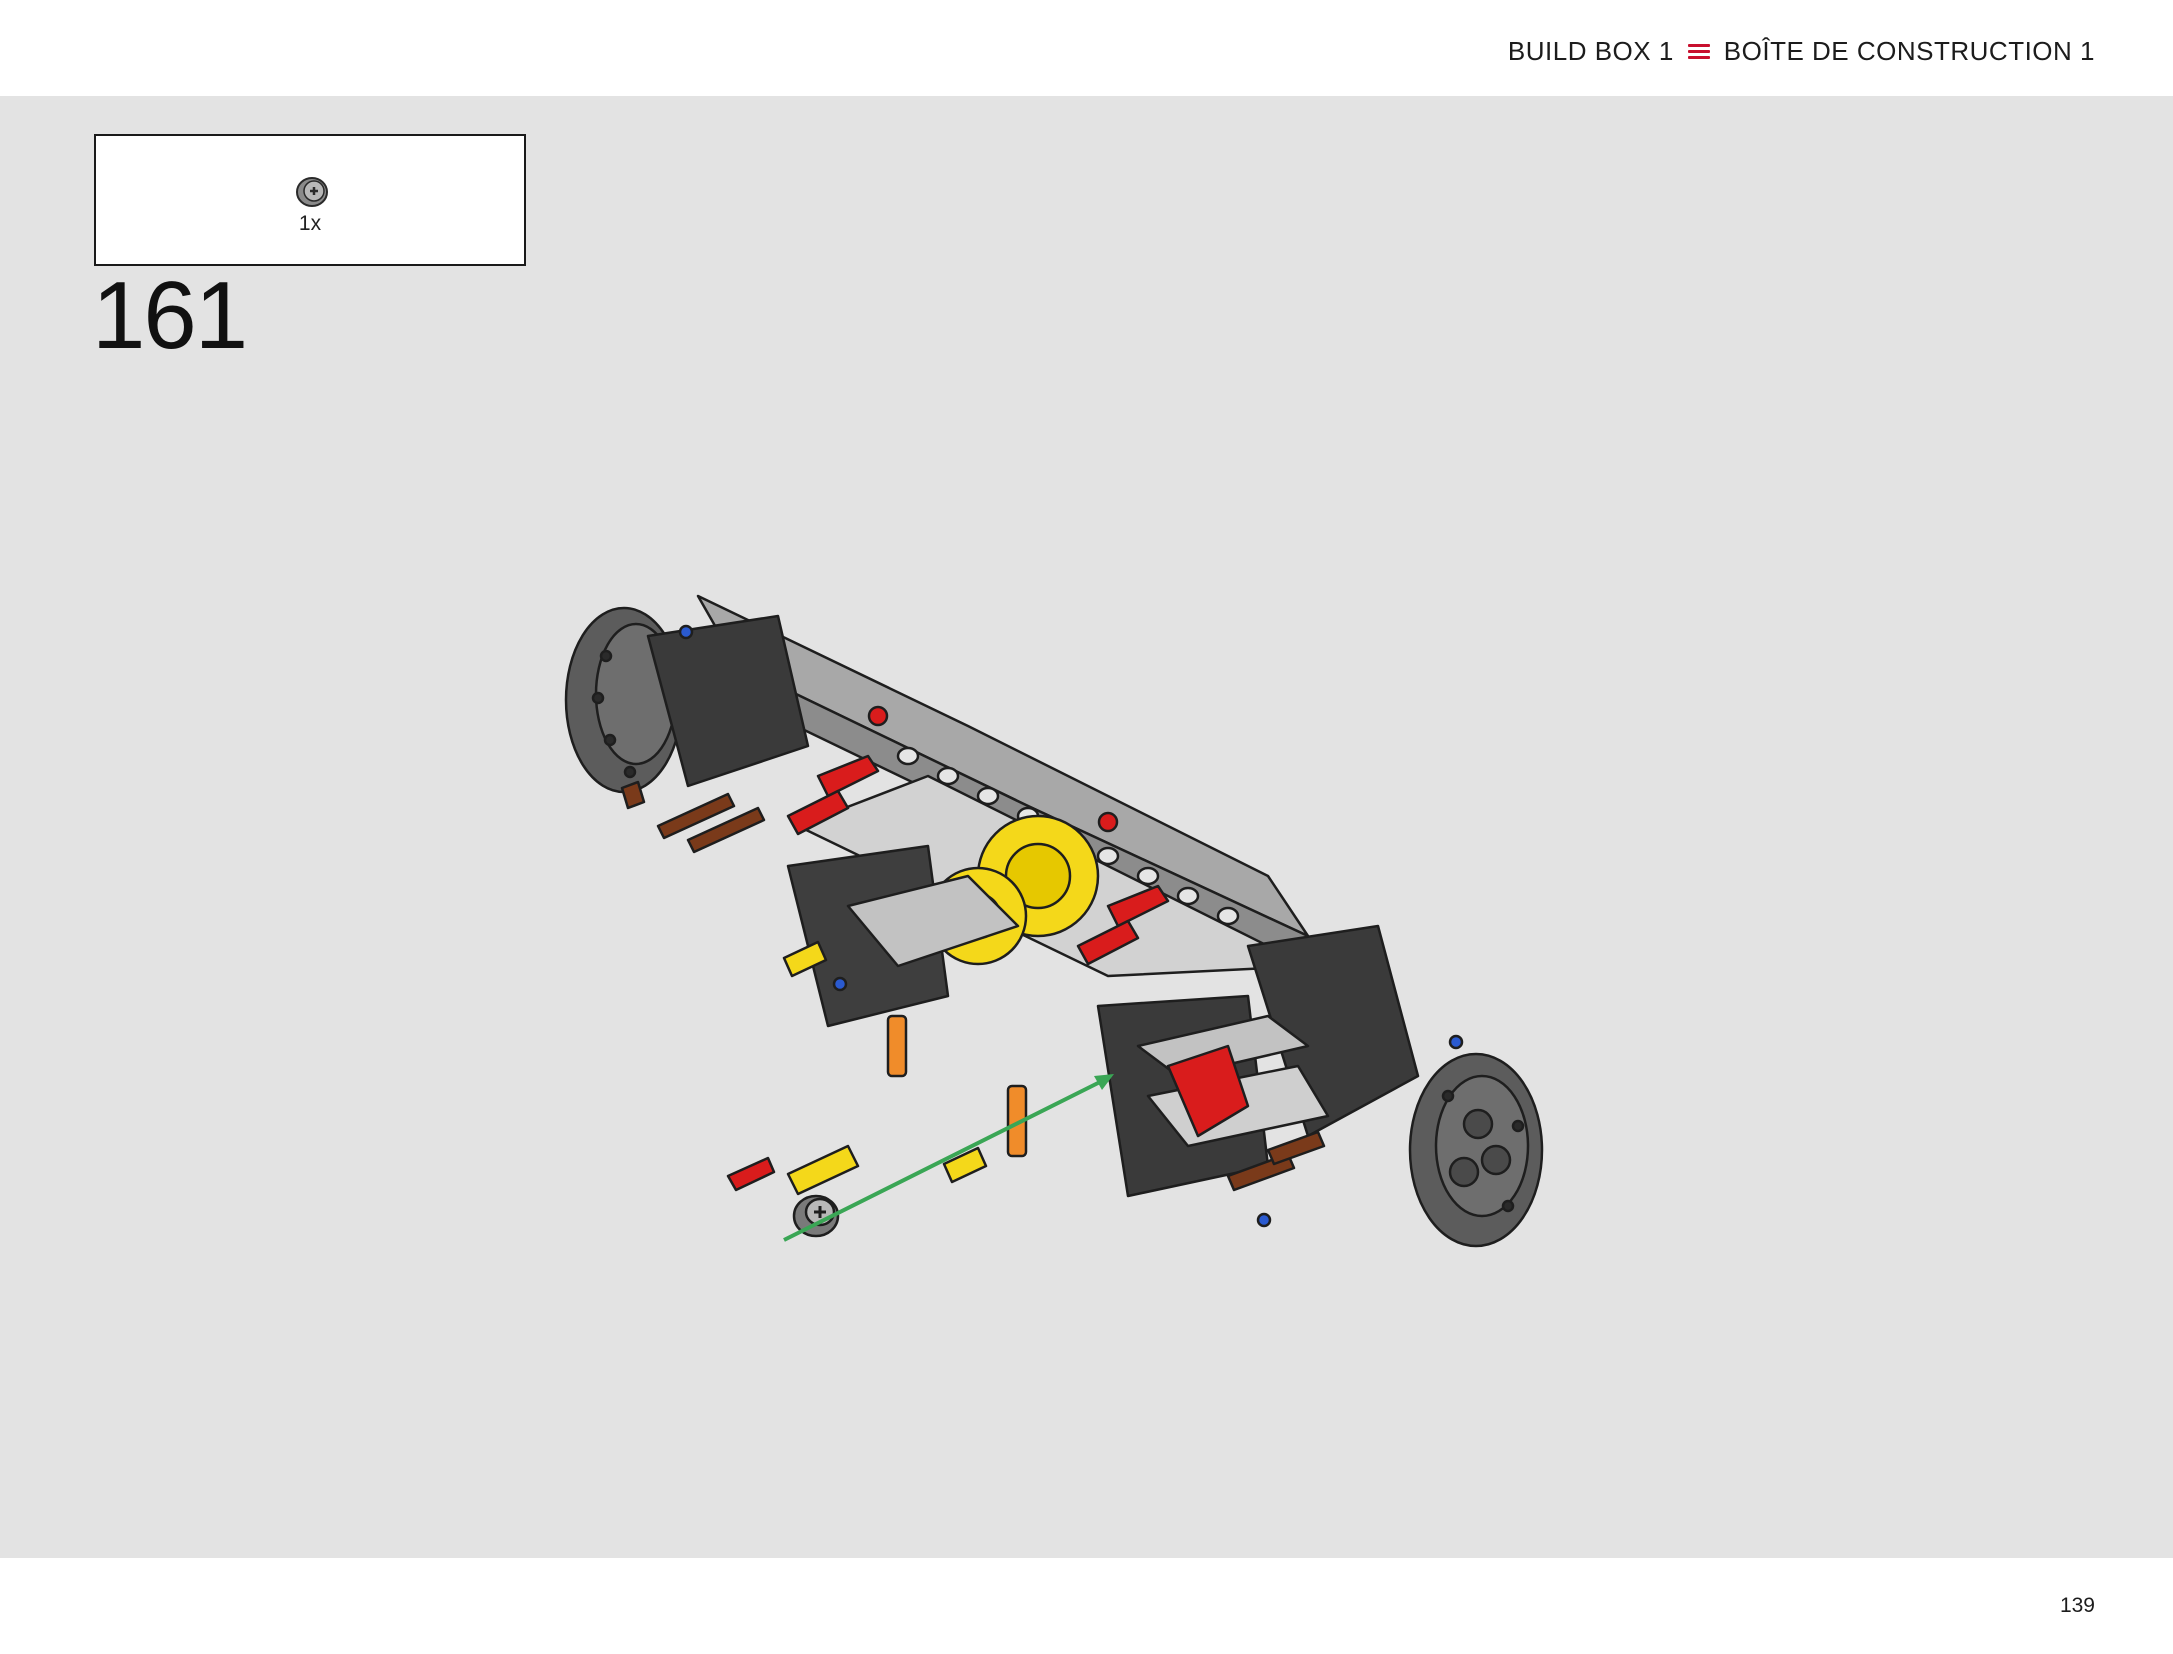  Describe the element at coordinates (957, 1086) in the screenshot. I see `orange-shafts` at that location.